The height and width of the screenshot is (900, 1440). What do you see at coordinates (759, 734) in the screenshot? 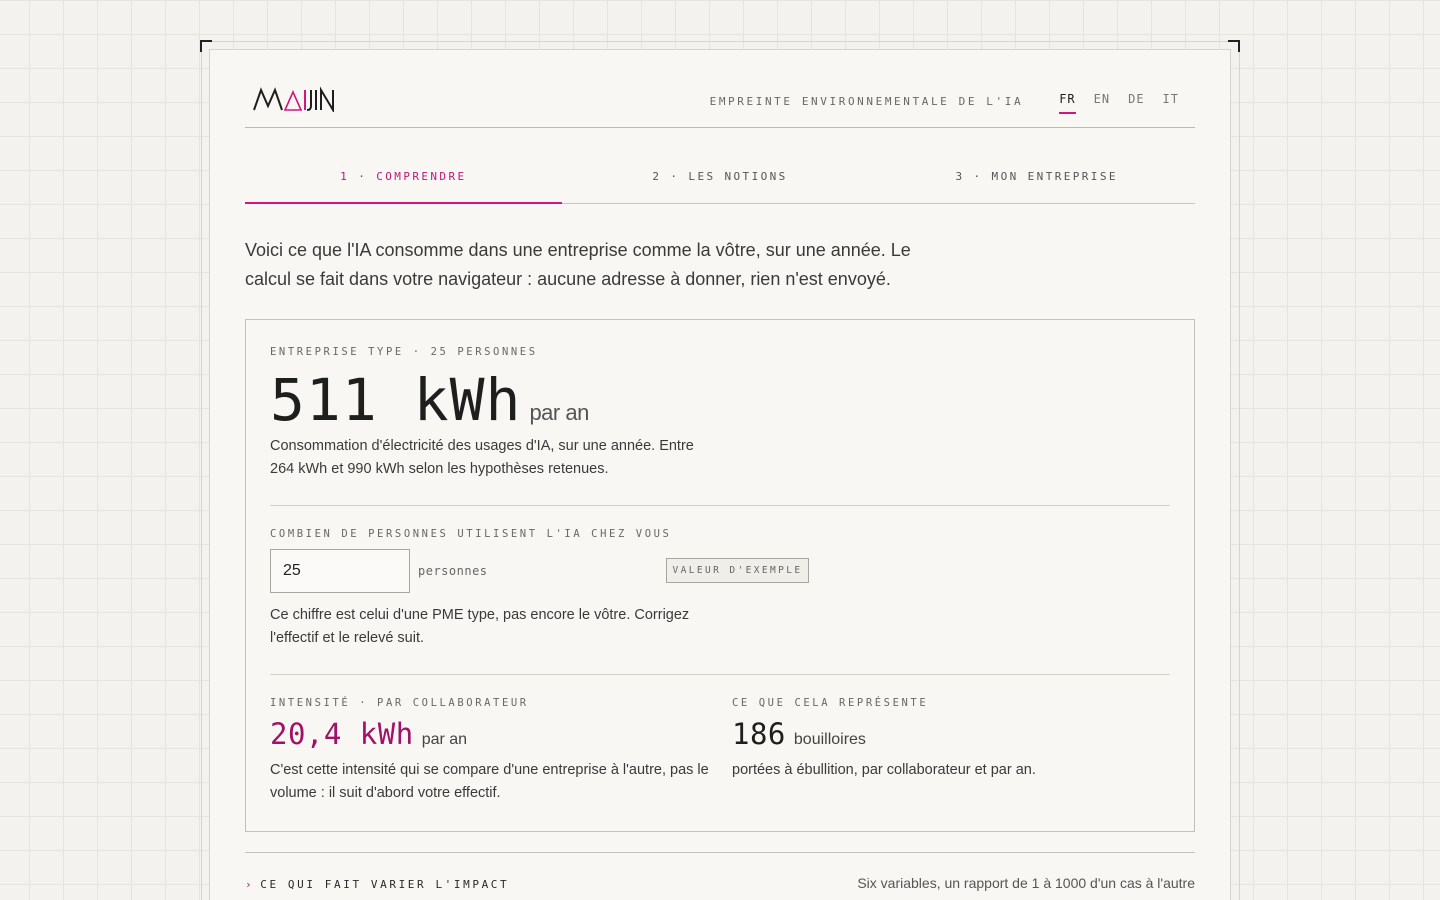
I see `represents-value: 186` at bounding box center [759, 734].